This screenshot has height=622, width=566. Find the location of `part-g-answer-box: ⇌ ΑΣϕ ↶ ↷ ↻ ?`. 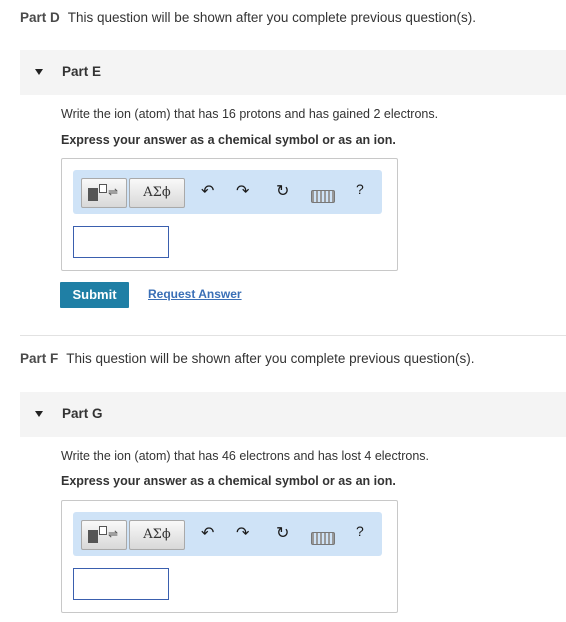

part-g-answer-box: ⇌ ΑΣϕ ↶ ↷ ↻ ? is located at coordinates (229, 556).